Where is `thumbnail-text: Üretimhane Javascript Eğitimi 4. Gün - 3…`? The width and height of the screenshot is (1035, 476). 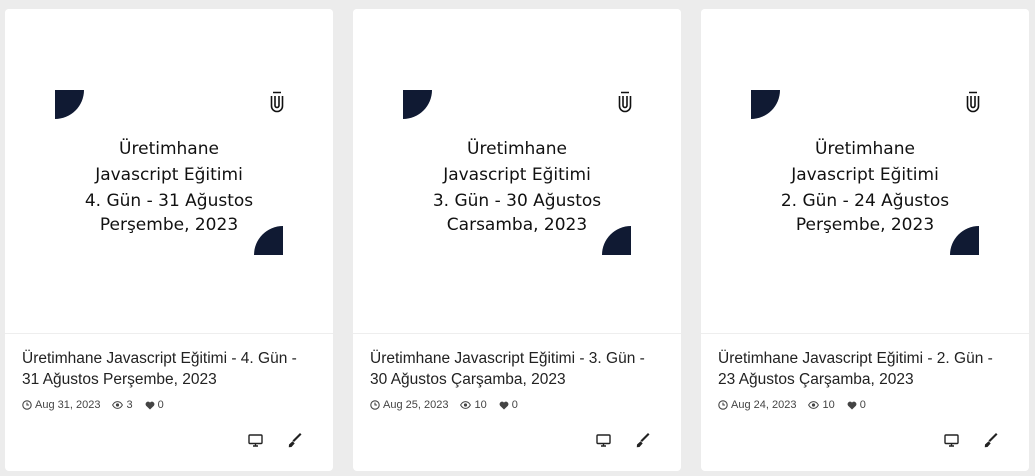 thumbnail-text: Üretimhane Javascript Eğitimi 4. Gün - 3… is located at coordinates (169, 186).